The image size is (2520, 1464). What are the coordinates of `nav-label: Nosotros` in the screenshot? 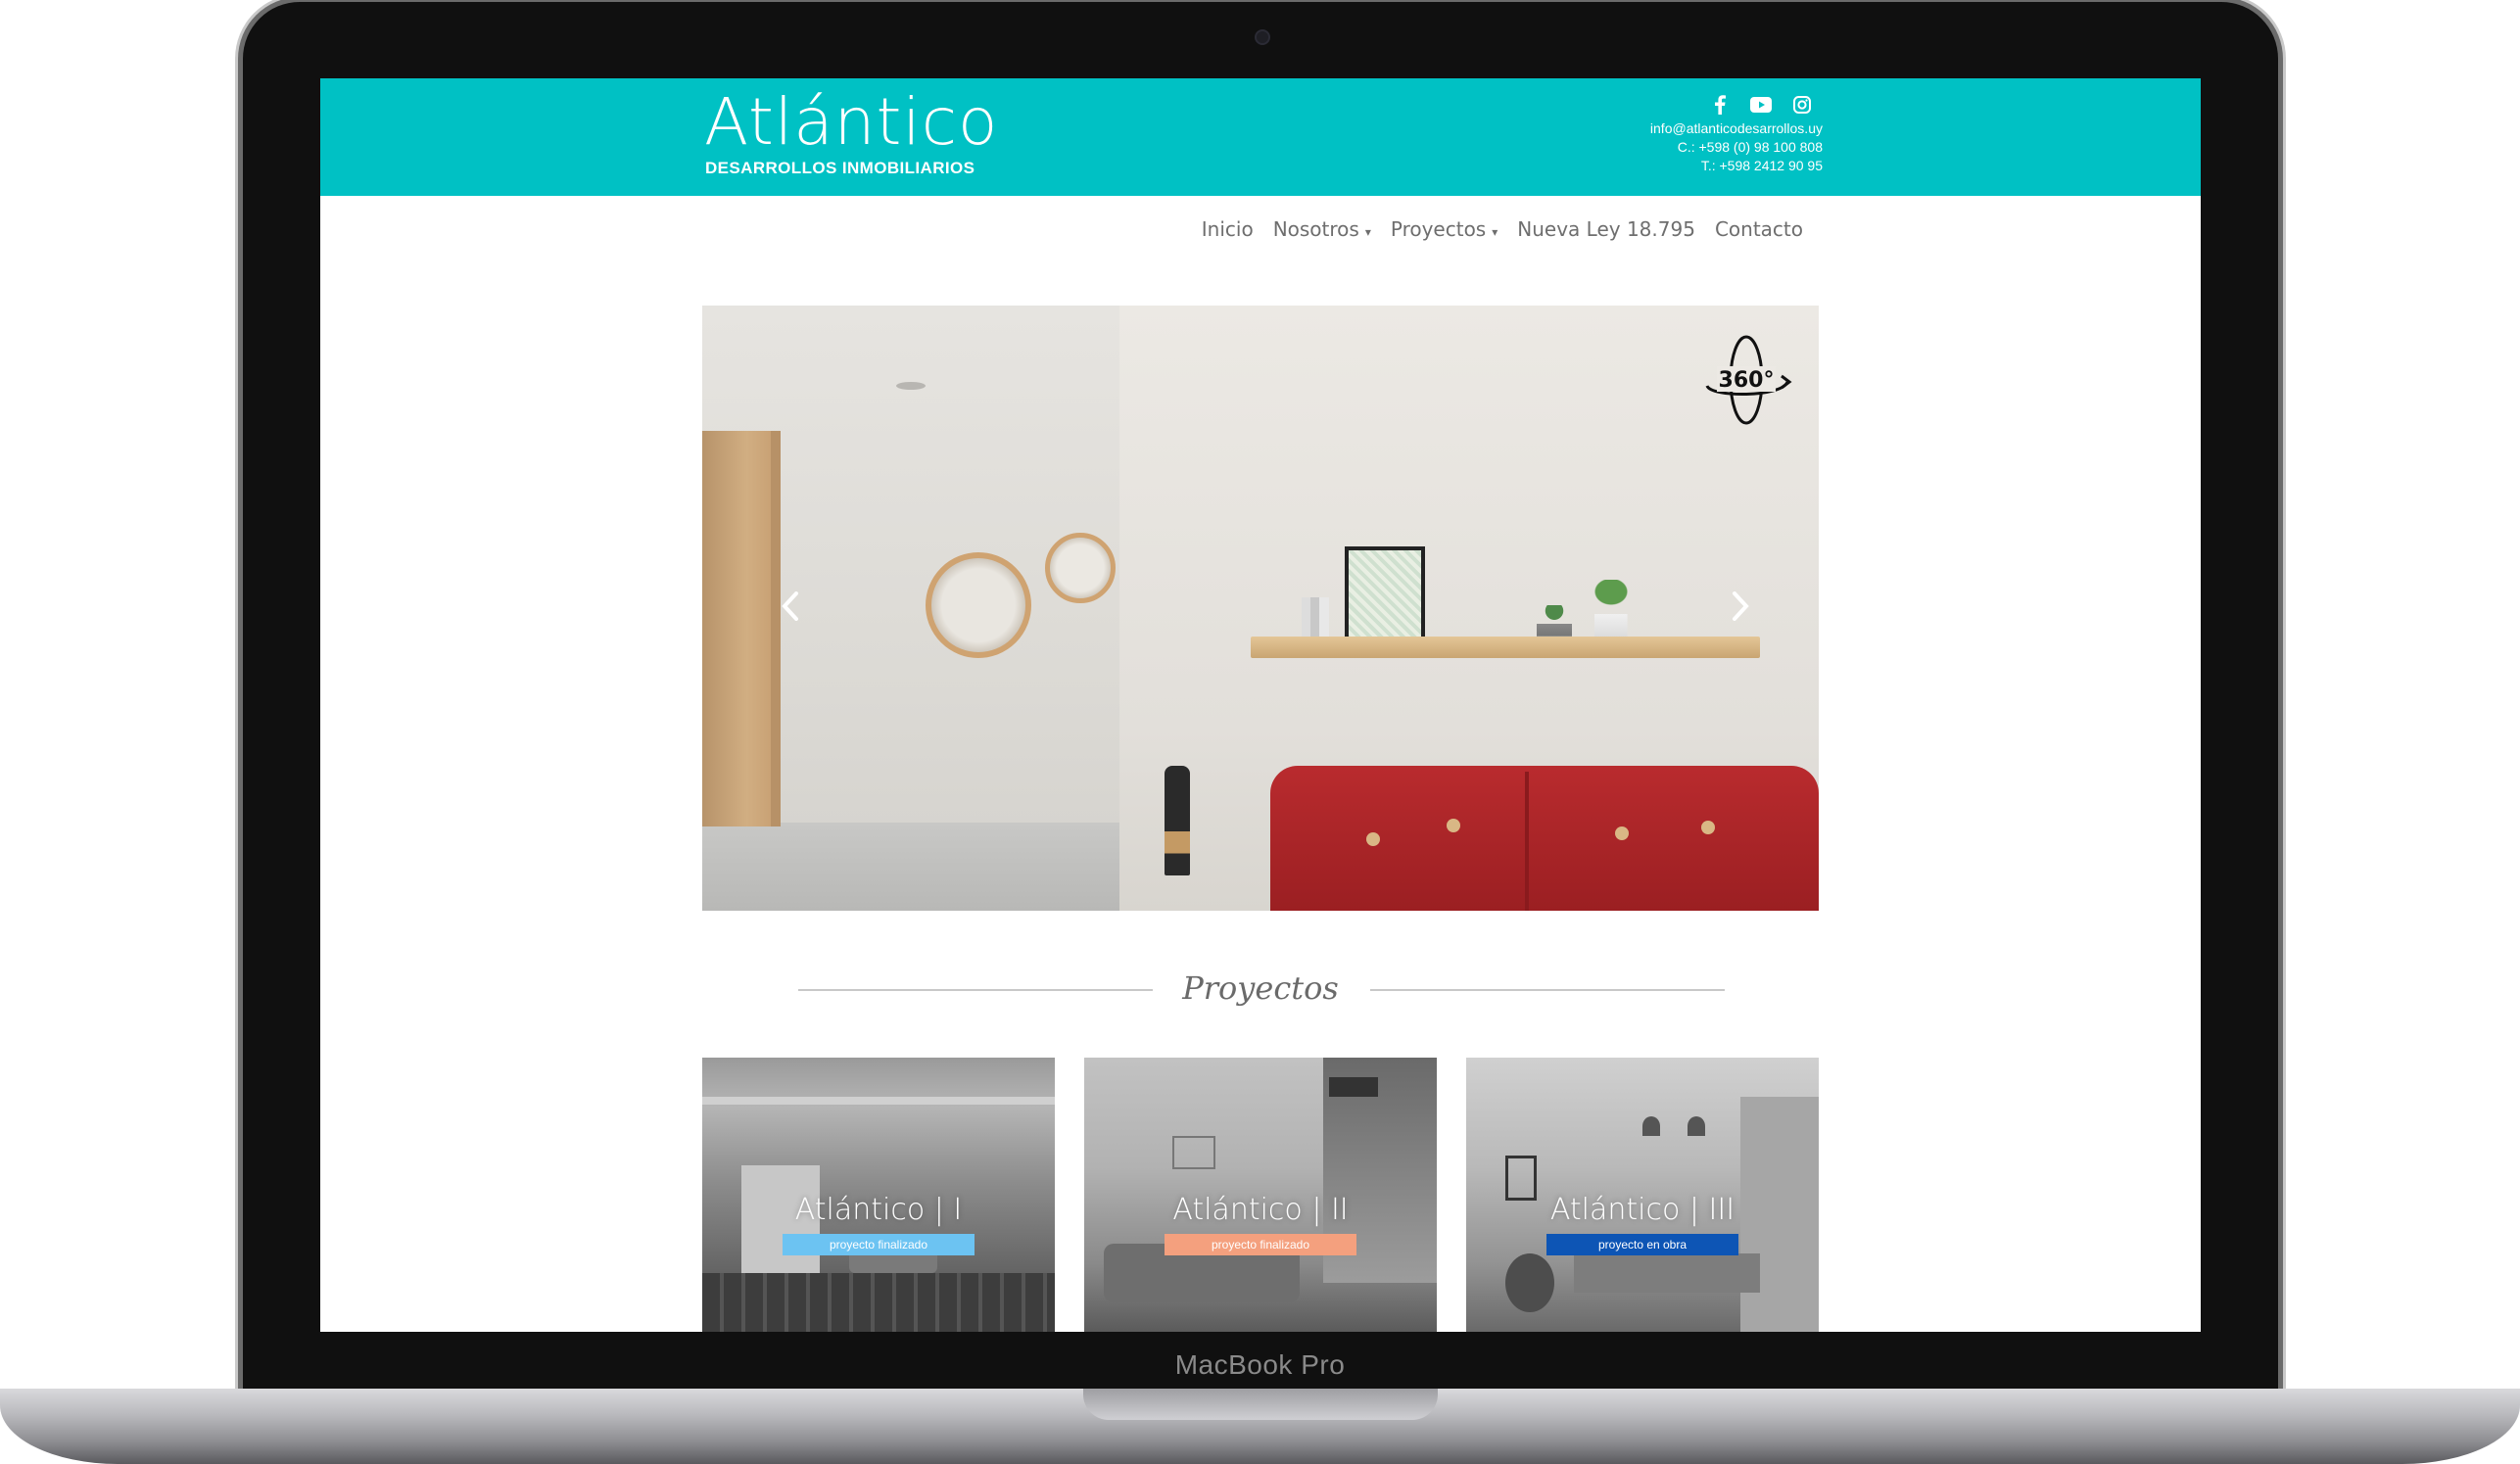 It's located at (1315, 229).